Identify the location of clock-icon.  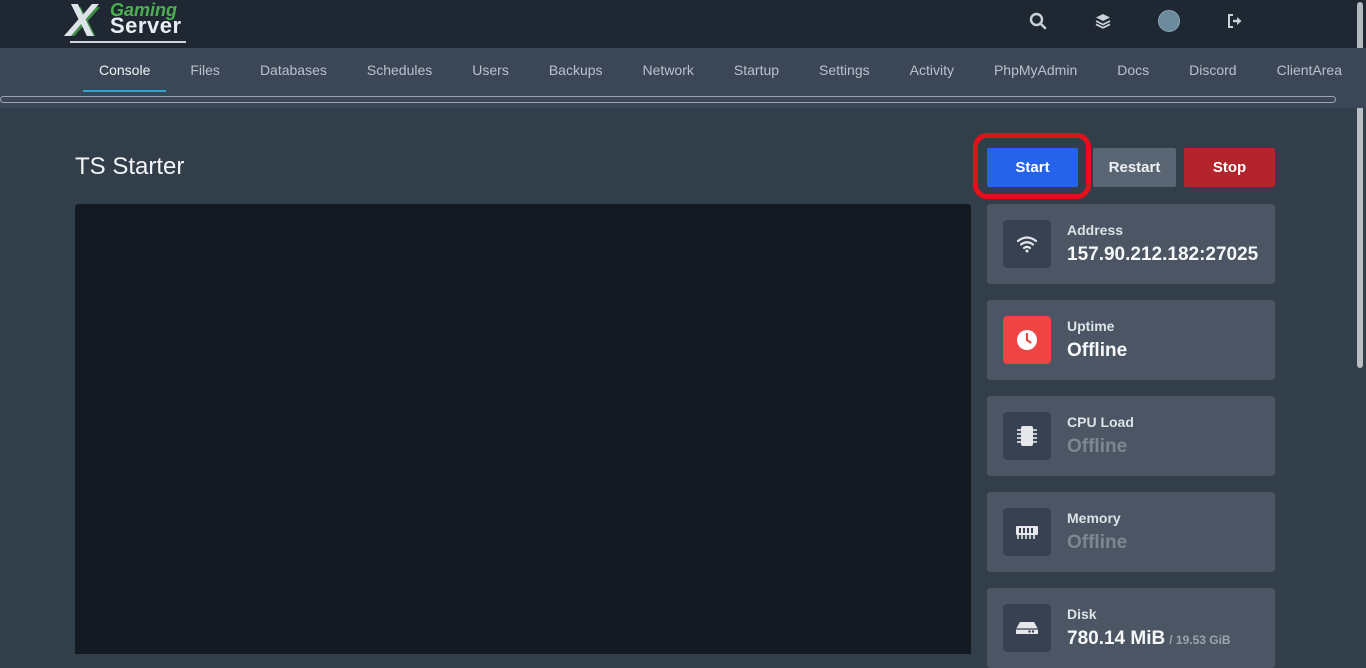
(1027, 340).